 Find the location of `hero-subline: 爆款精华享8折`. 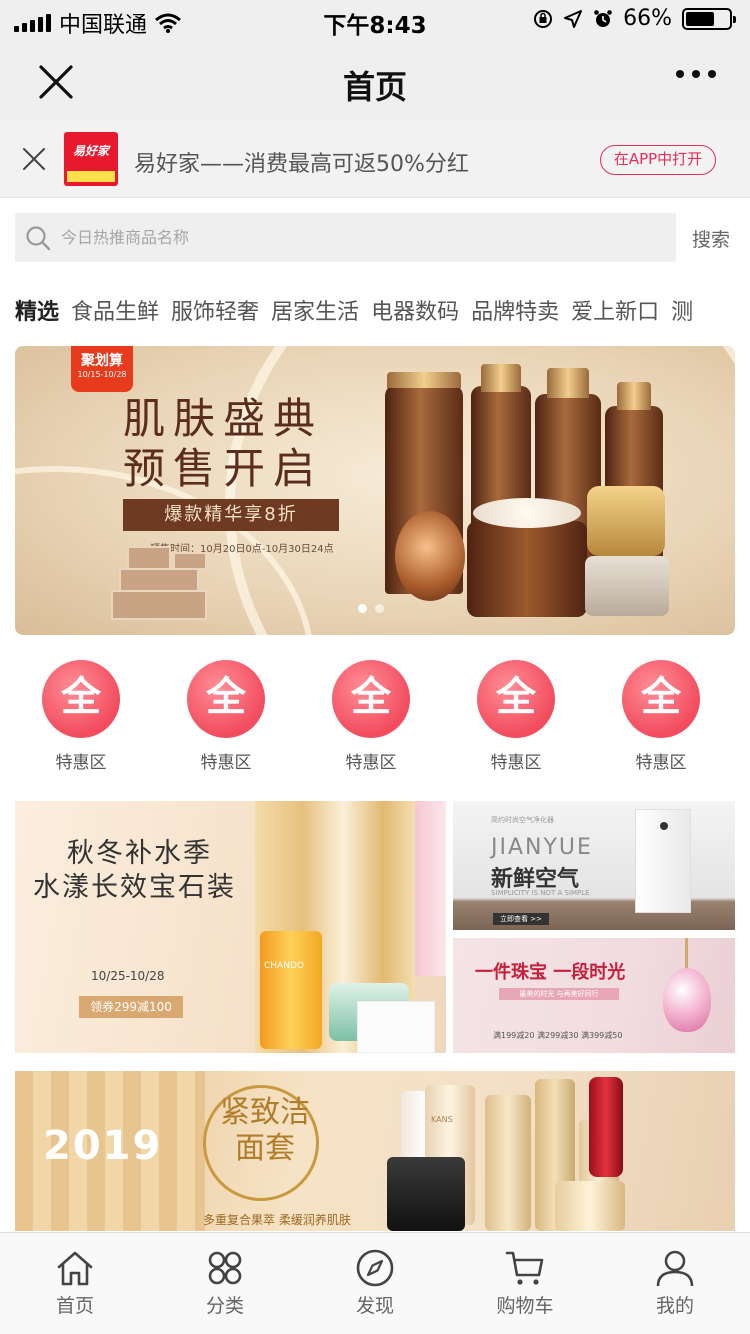

hero-subline: 爆款精华享8折 is located at coordinates (231, 515).